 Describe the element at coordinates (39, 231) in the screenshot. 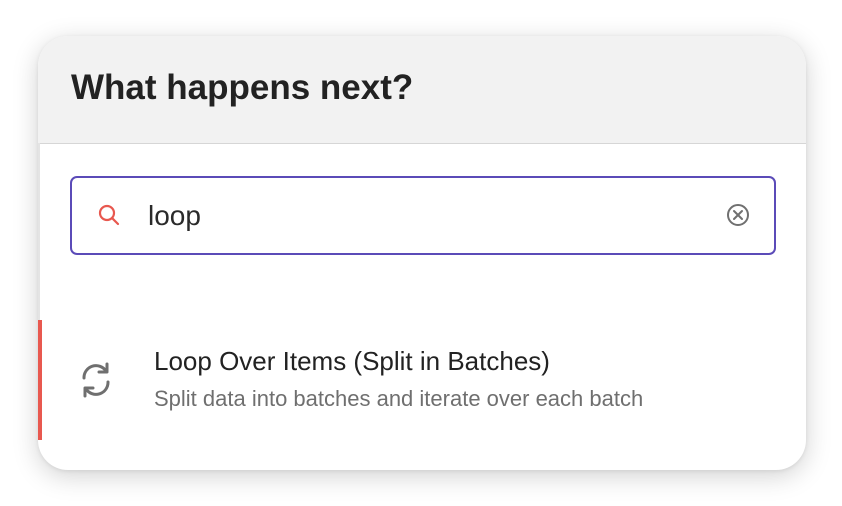

I see `panel-left-edge` at that location.